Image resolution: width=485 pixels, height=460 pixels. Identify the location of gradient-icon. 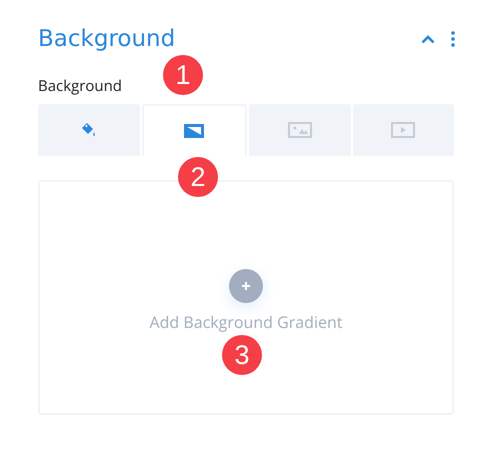
(194, 131).